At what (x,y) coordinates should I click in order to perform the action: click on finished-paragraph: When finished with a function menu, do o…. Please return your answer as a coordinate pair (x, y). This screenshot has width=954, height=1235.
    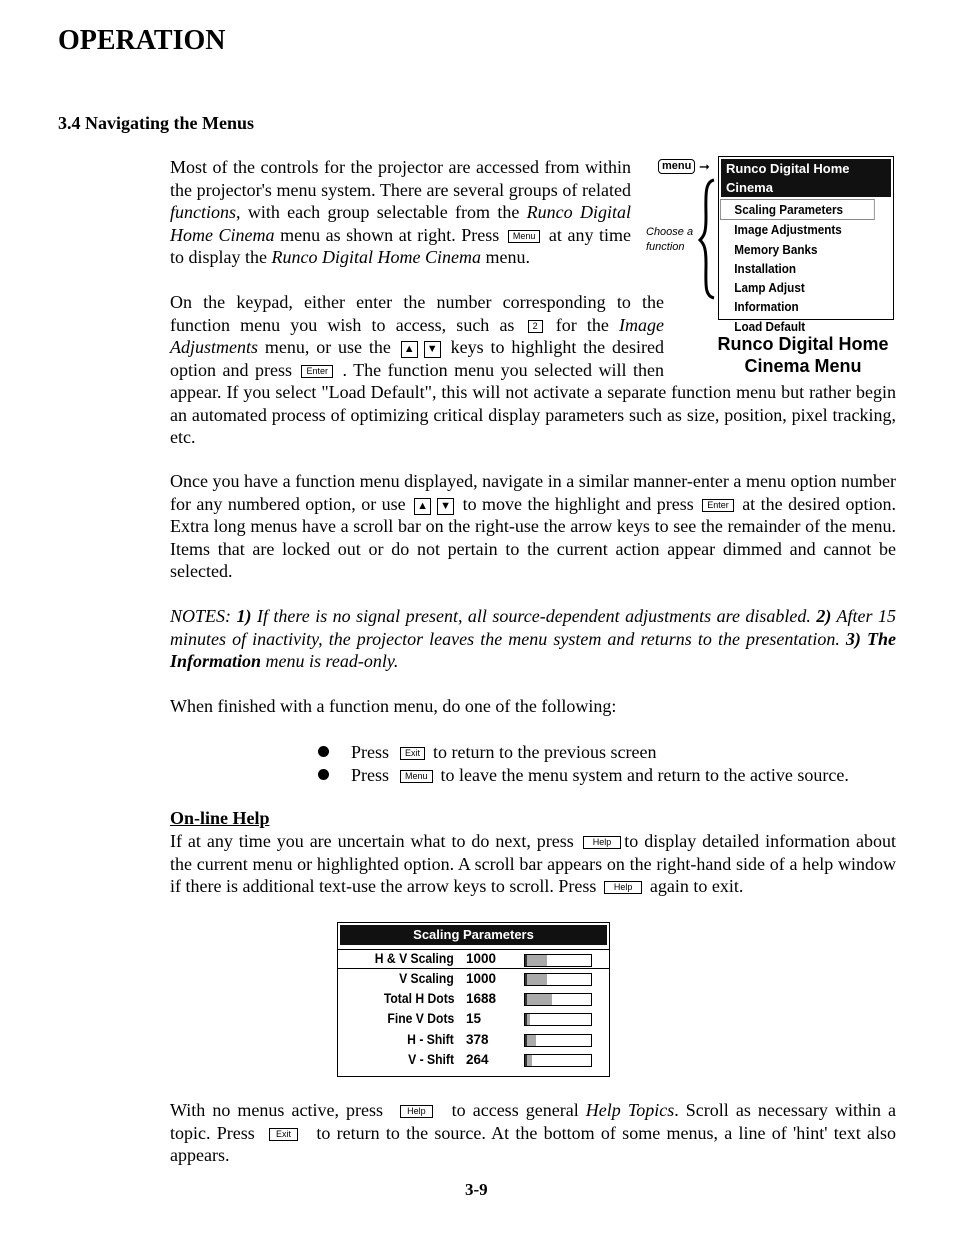
    Looking at the image, I should click on (393, 706).